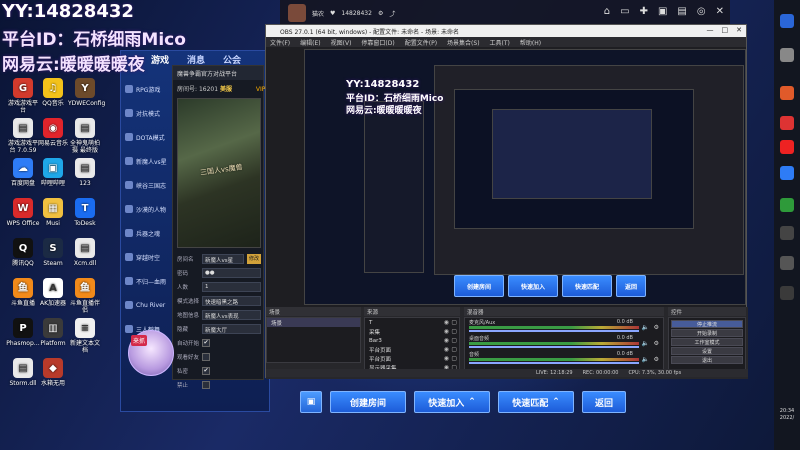 Image resolution: width=800 pixels, height=450 pixels. Describe the element at coordinates (85, 172) in the screenshot. I see `desktop-icon: ▤ 123` at that location.